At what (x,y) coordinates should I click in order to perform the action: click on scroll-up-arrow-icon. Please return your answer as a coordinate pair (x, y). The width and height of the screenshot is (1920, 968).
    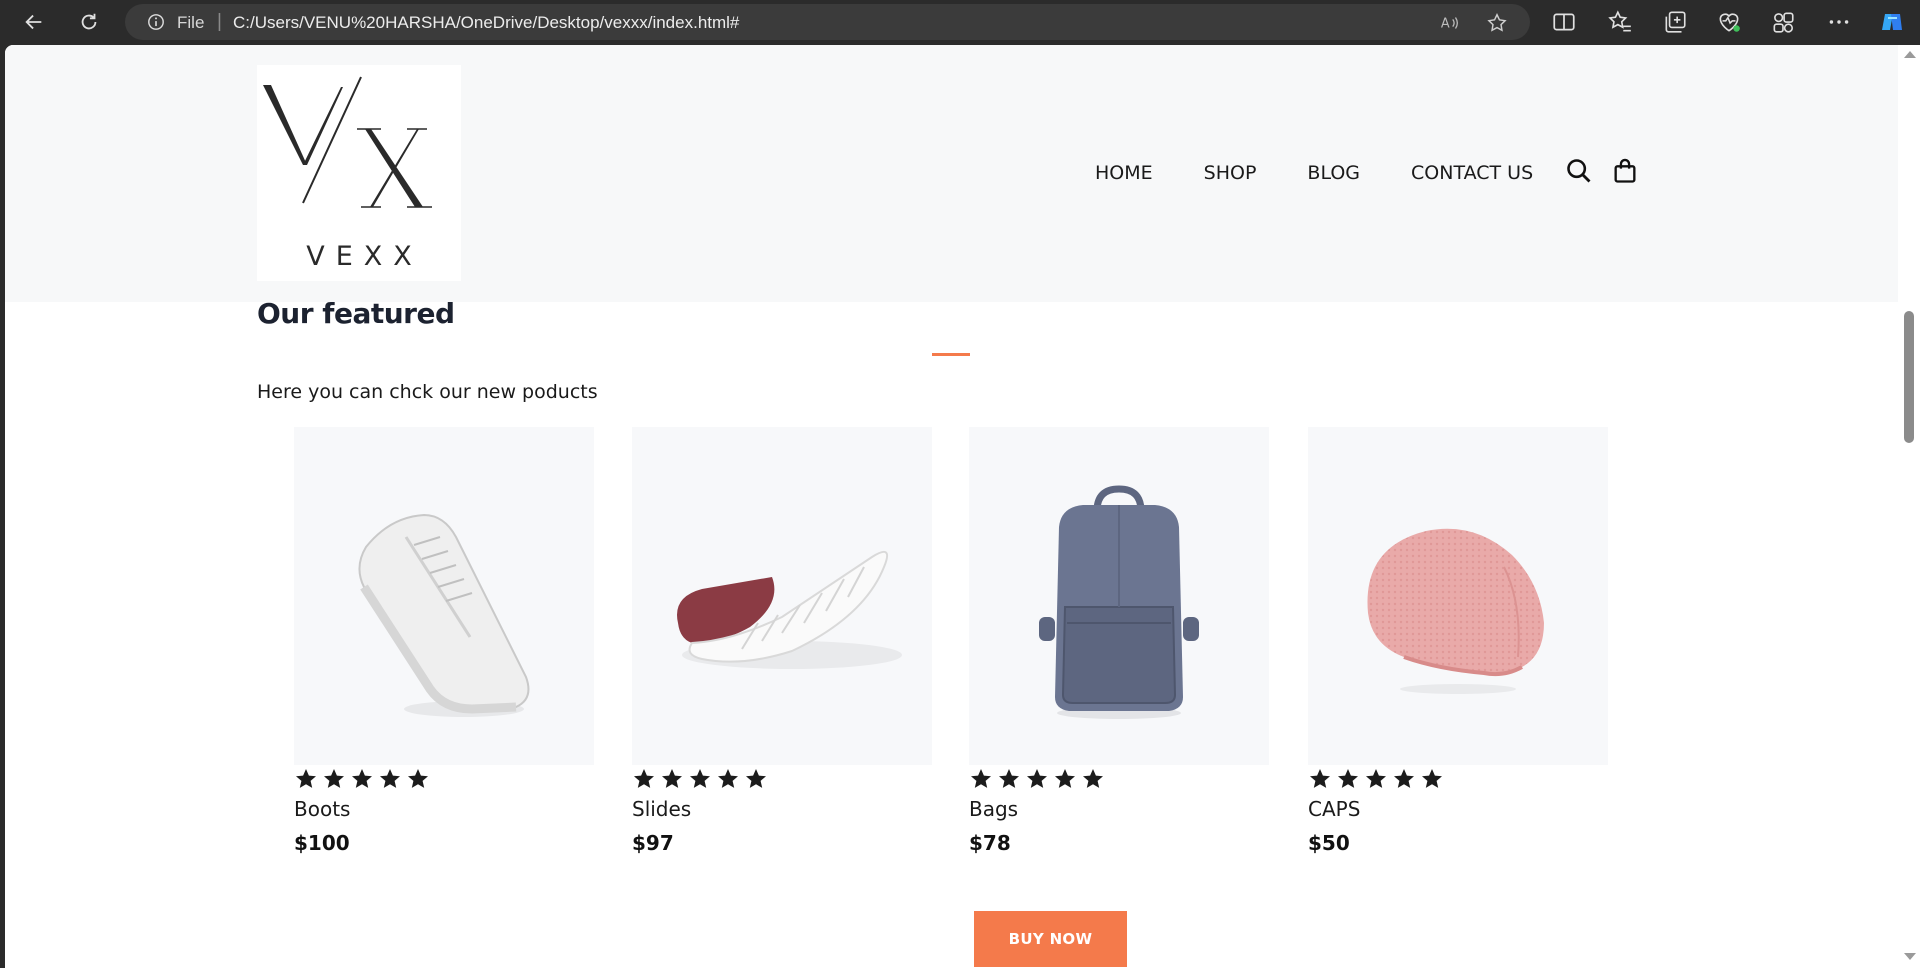
    Looking at the image, I should click on (1910, 54).